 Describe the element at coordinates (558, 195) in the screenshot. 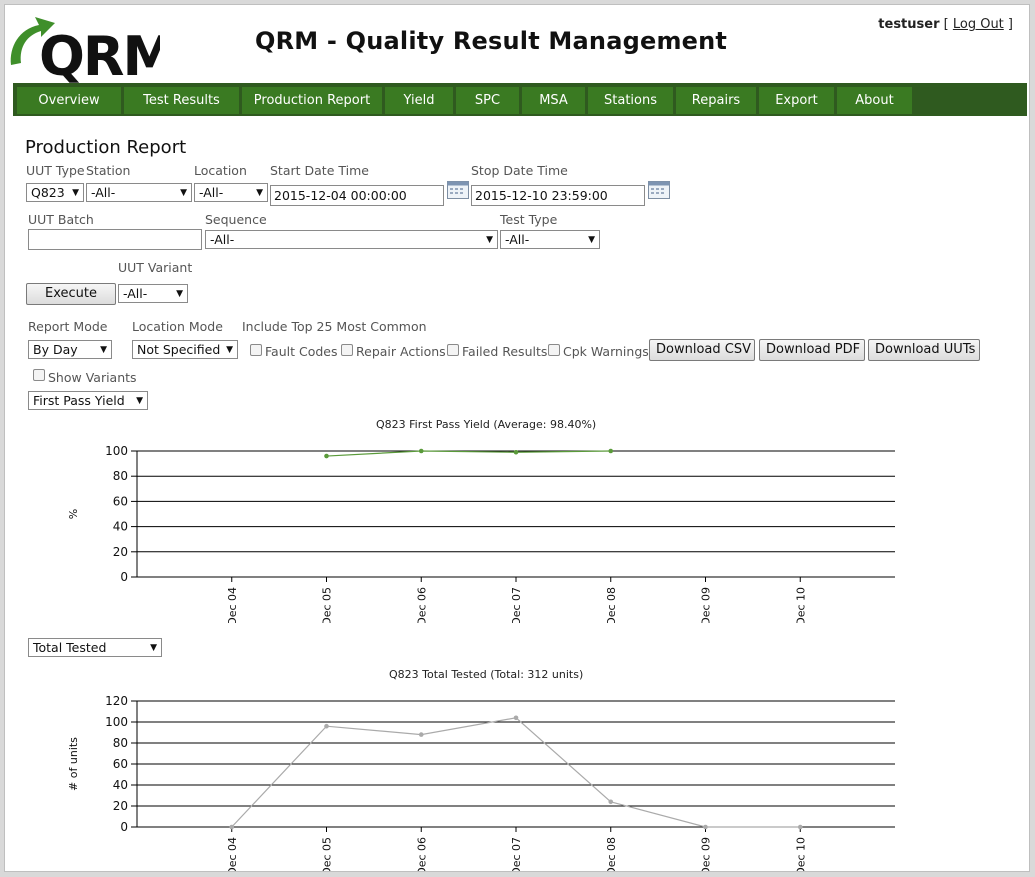

I see `stop-date-input: 2015-12-10 23:59:00` at that location.